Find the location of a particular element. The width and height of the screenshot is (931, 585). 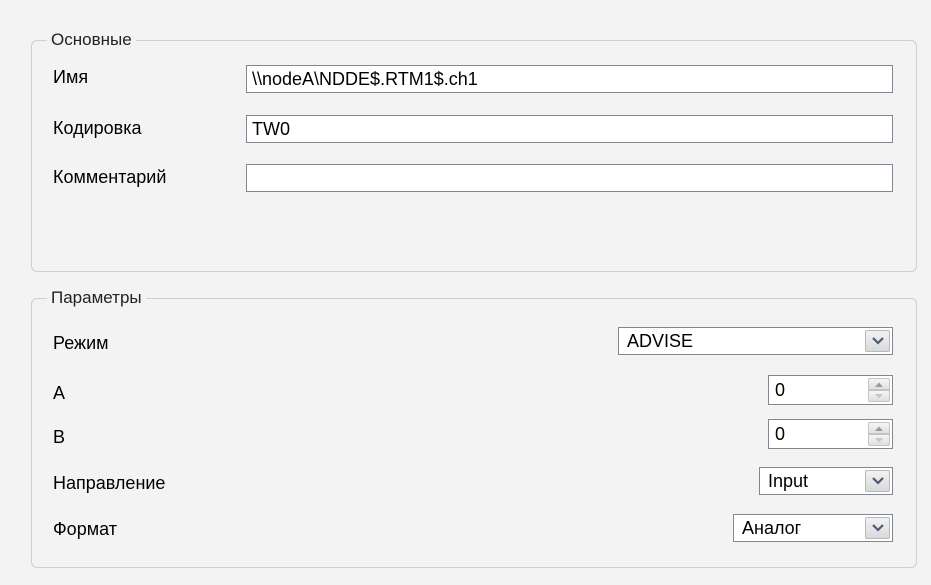

mode-select-value: ADVISE is located at coordinates (660, 341).